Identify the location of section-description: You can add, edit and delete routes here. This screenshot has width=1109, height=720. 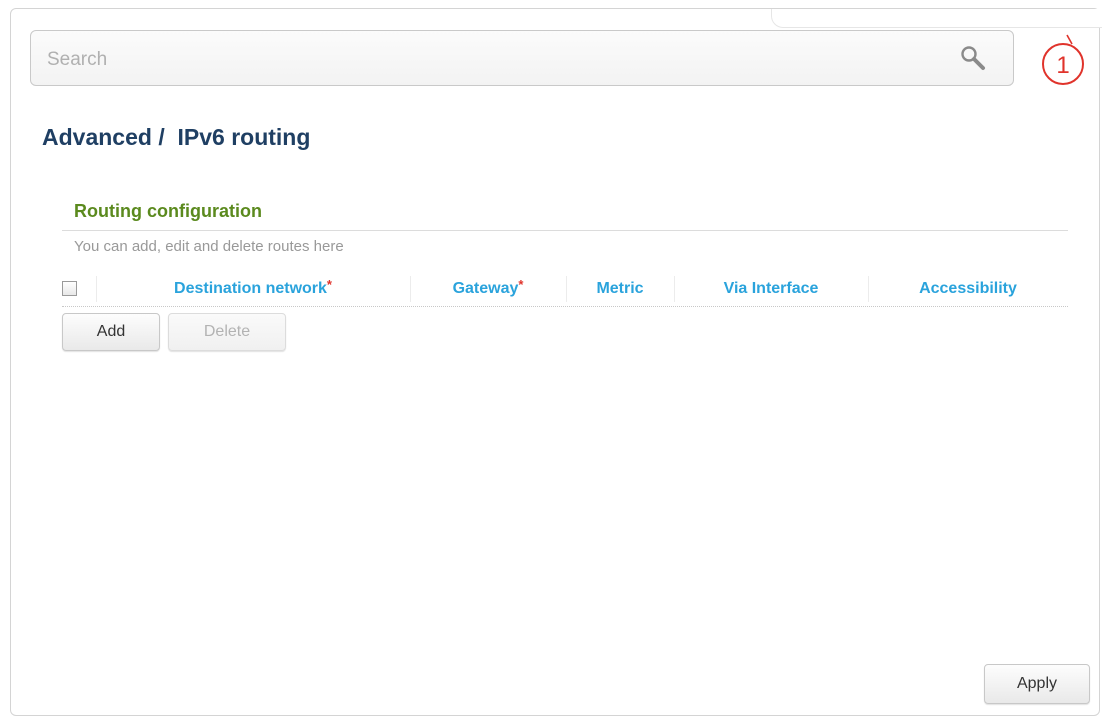
(209, 246).